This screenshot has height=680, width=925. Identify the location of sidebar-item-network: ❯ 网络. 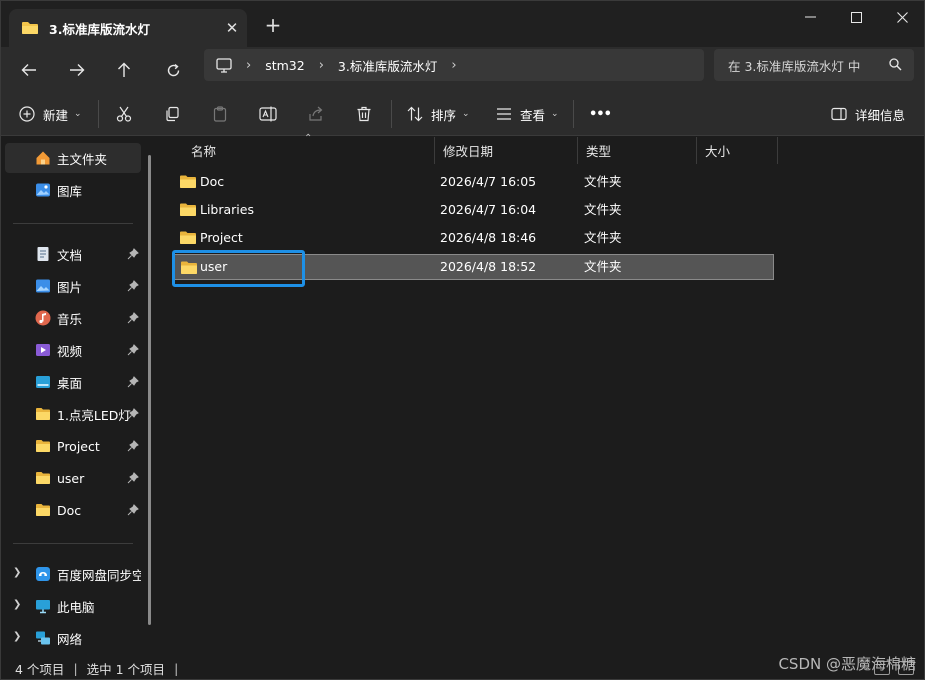
(73, 638).